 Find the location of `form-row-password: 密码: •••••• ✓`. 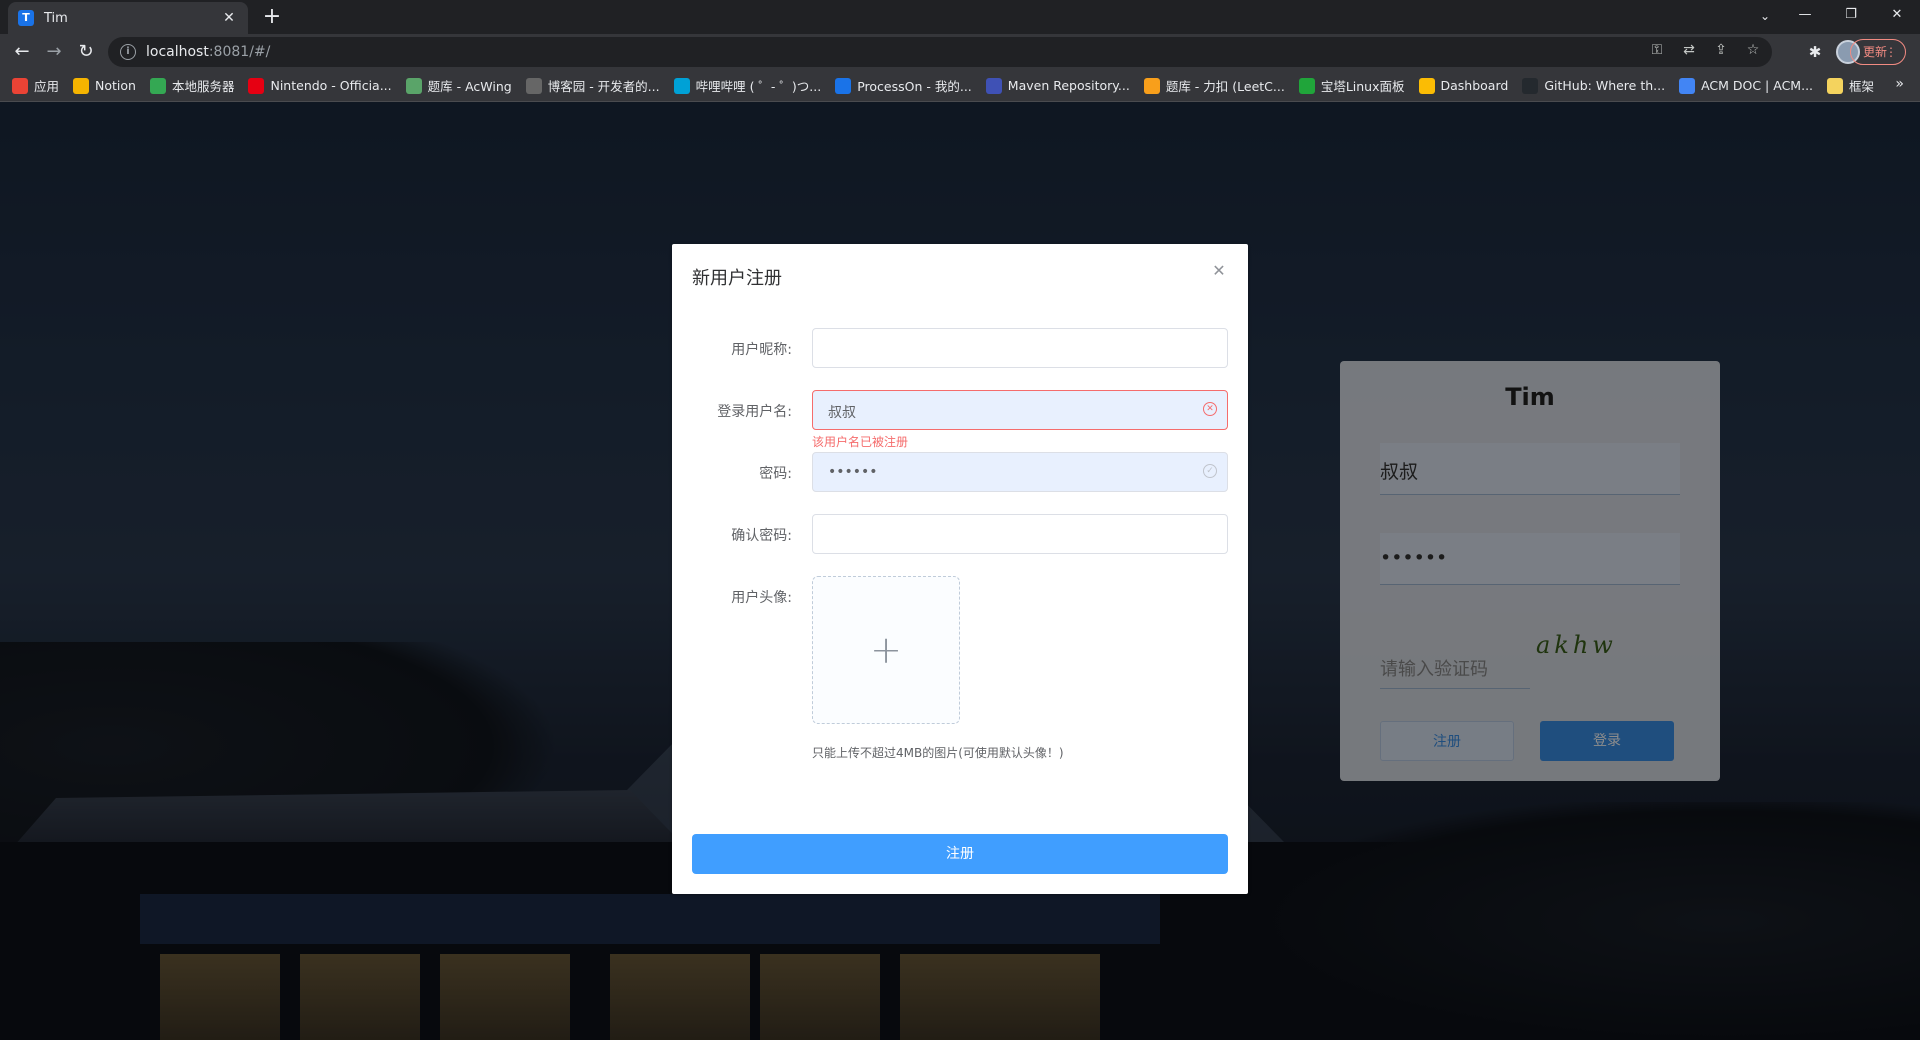

form-row-password: 密码: •••••• ✓ is located at coordinates (960, 472).